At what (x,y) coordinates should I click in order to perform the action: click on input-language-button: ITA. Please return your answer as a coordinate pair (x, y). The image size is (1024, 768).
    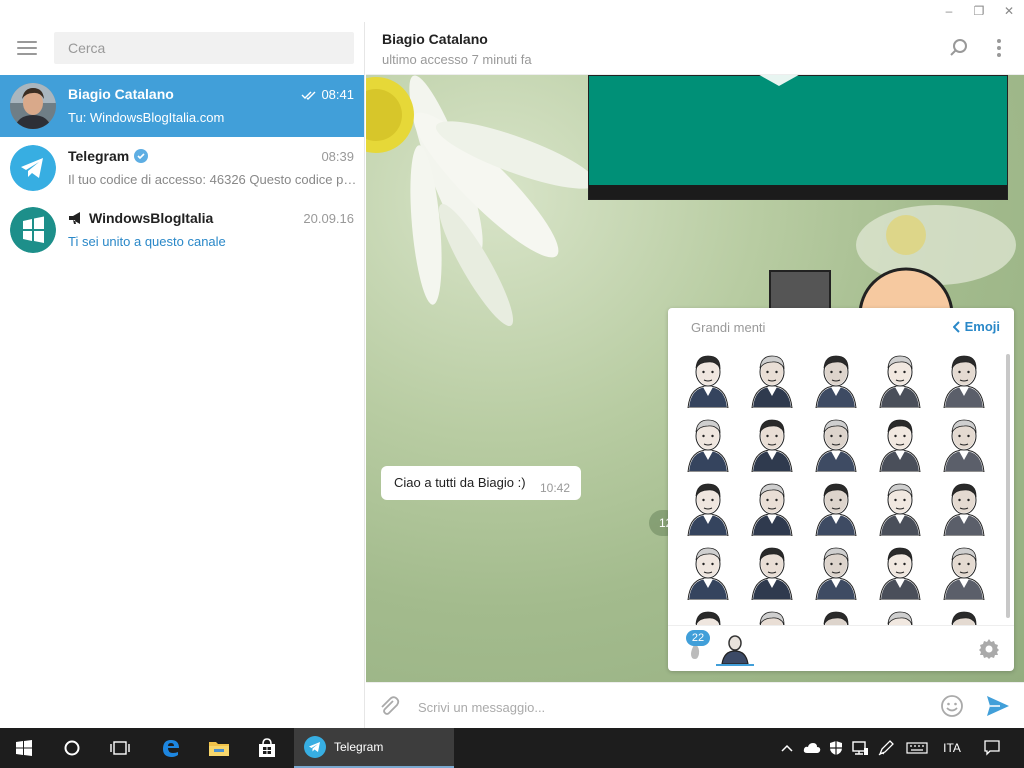
    Looking at the image, I should click on (952, 748).